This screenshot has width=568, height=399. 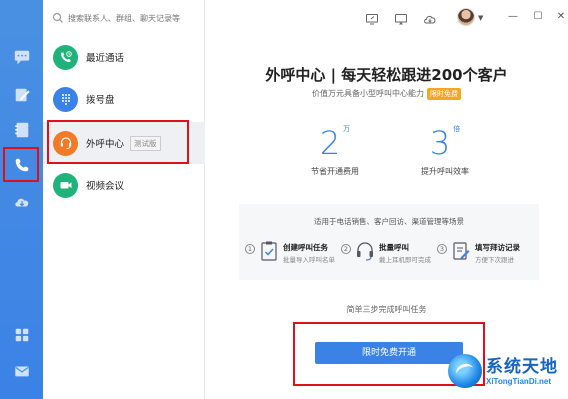 What do you see at coordinates (561, 17) in the screenshot?
I see `close-icon: ✕` at bounding box center [561, 17].